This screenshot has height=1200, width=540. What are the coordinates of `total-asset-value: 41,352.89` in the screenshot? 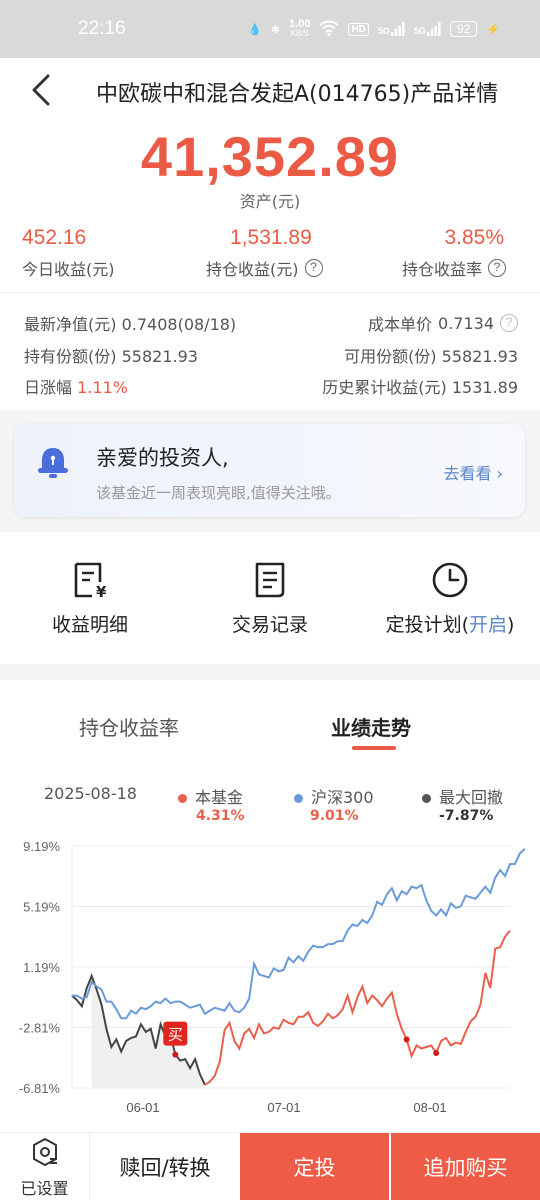 It's located at (270, 156).